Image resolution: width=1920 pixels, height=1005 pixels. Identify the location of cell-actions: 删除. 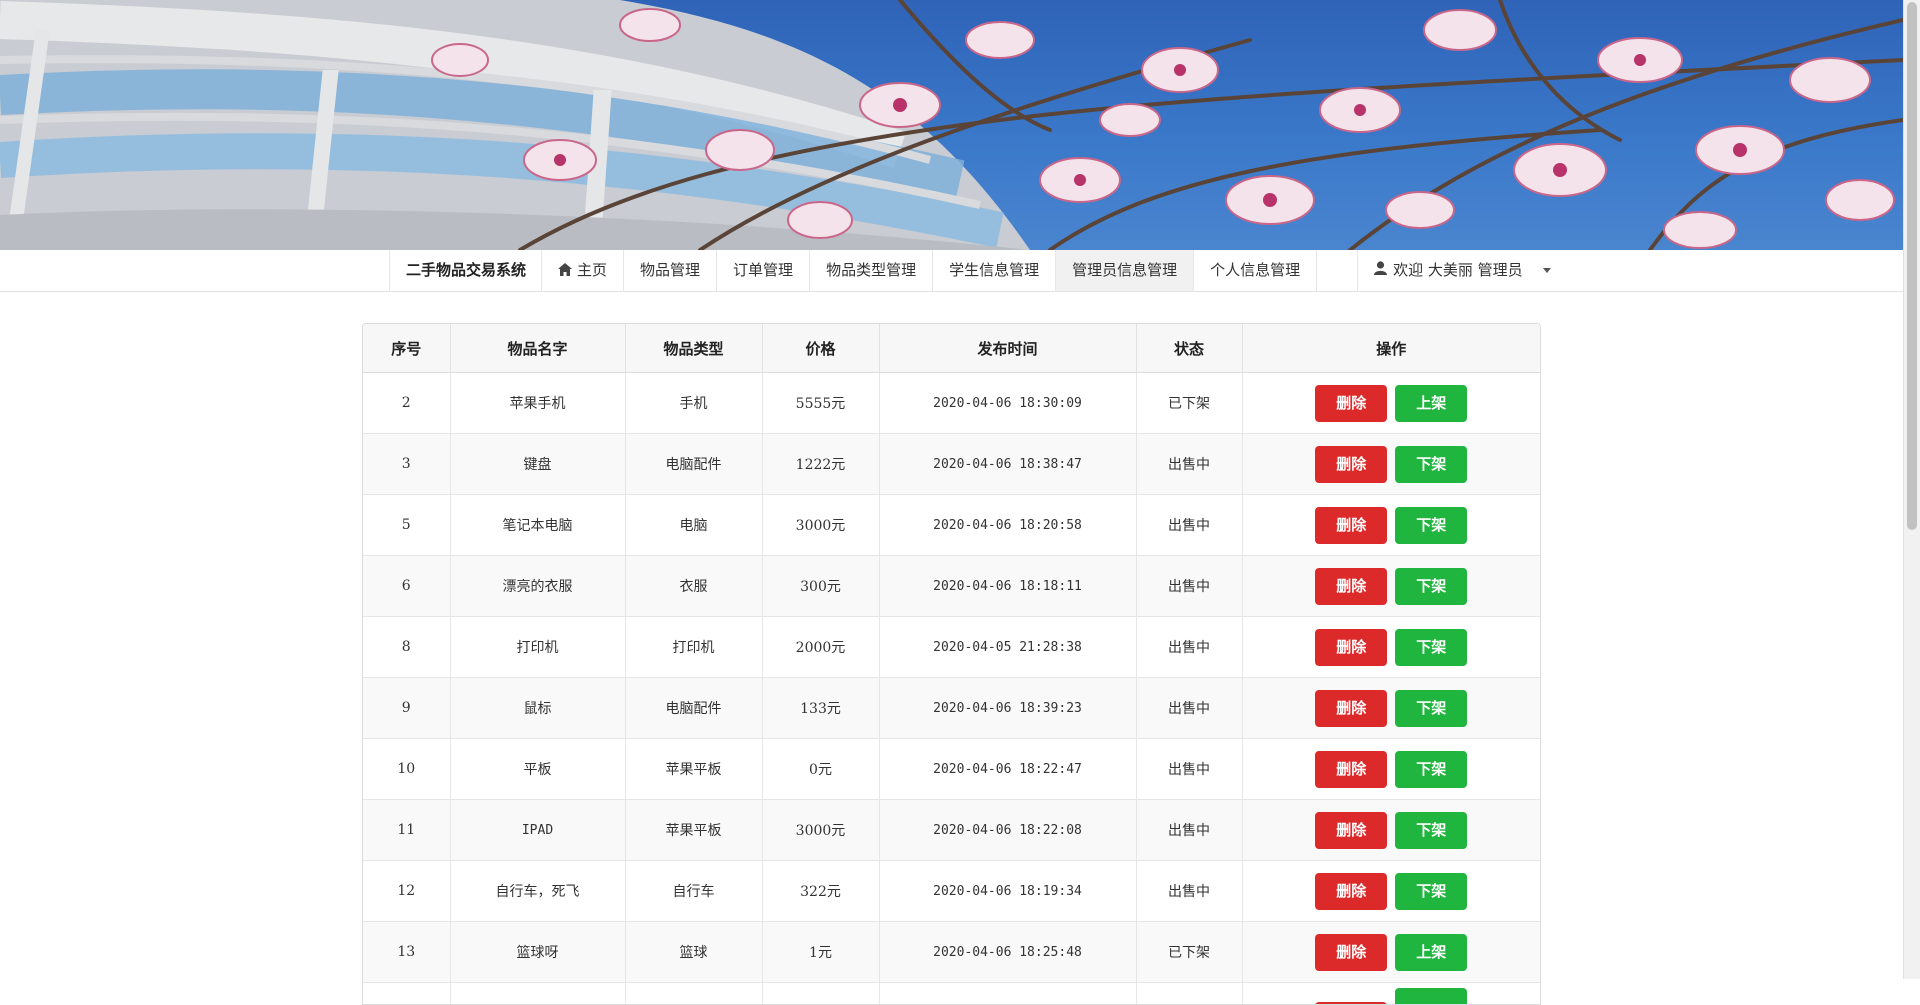
(1391, 994).